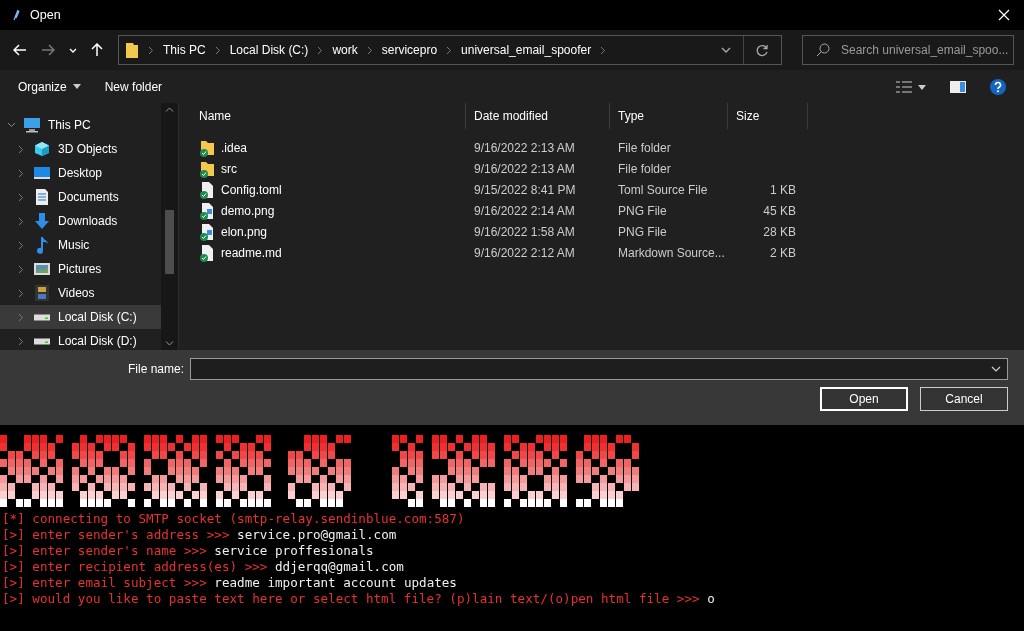  I want to click on nav-label: Videos, so click(76, 293).